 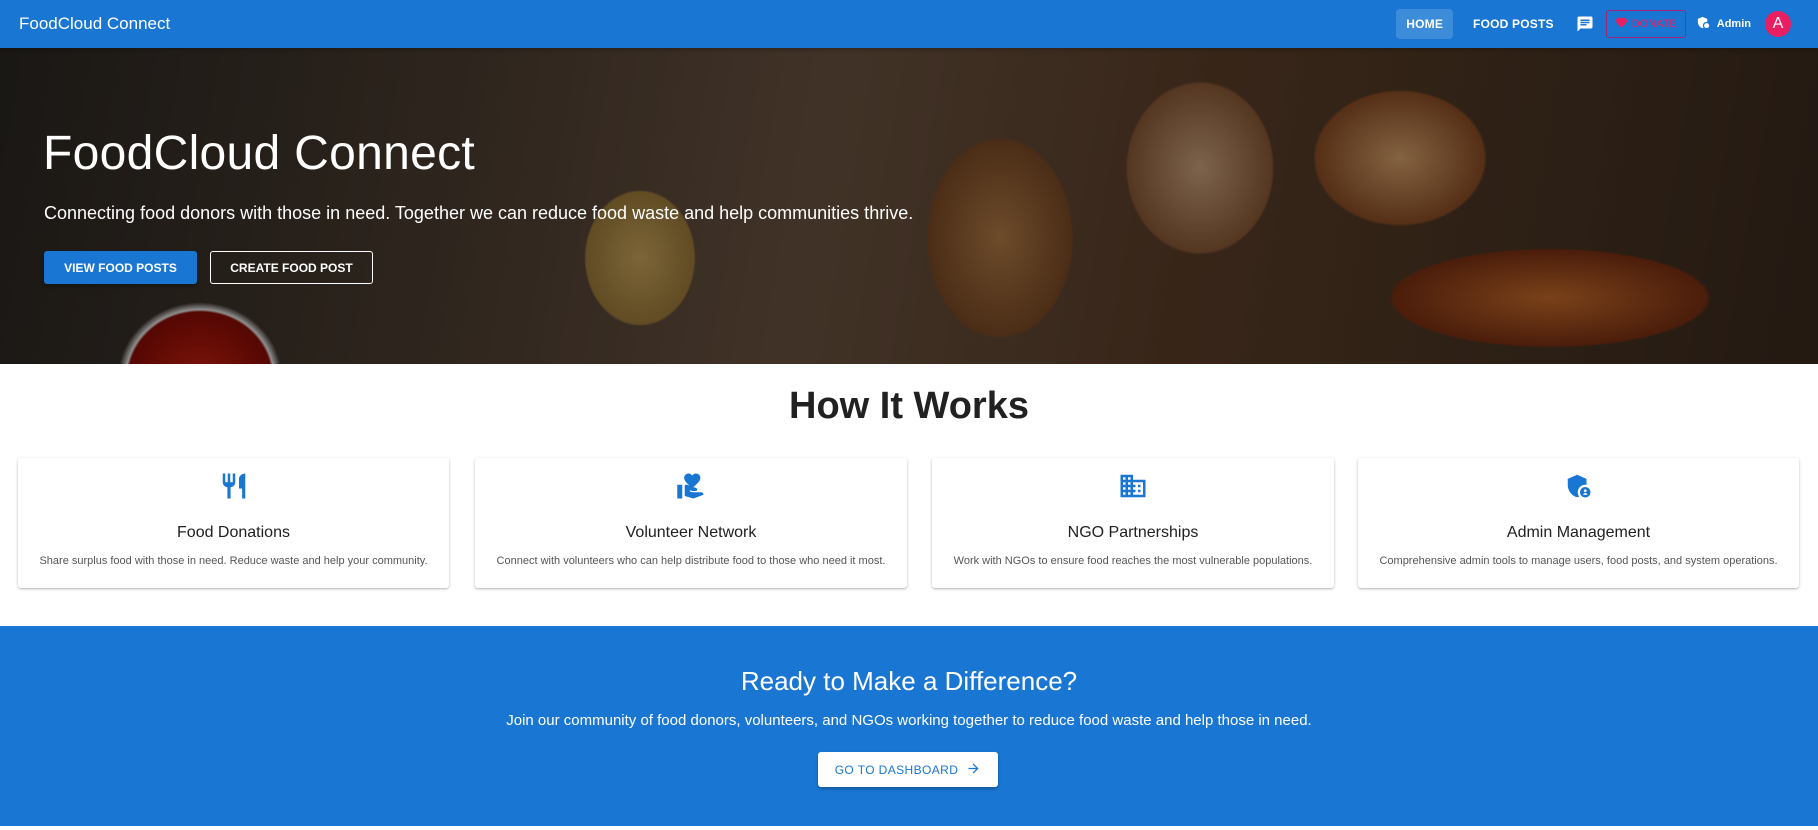 What do you see at coordinates (1133, 532) in the screenshot?
I see `card-title: NGO Partnerships` at bounding box center [1133, 532].